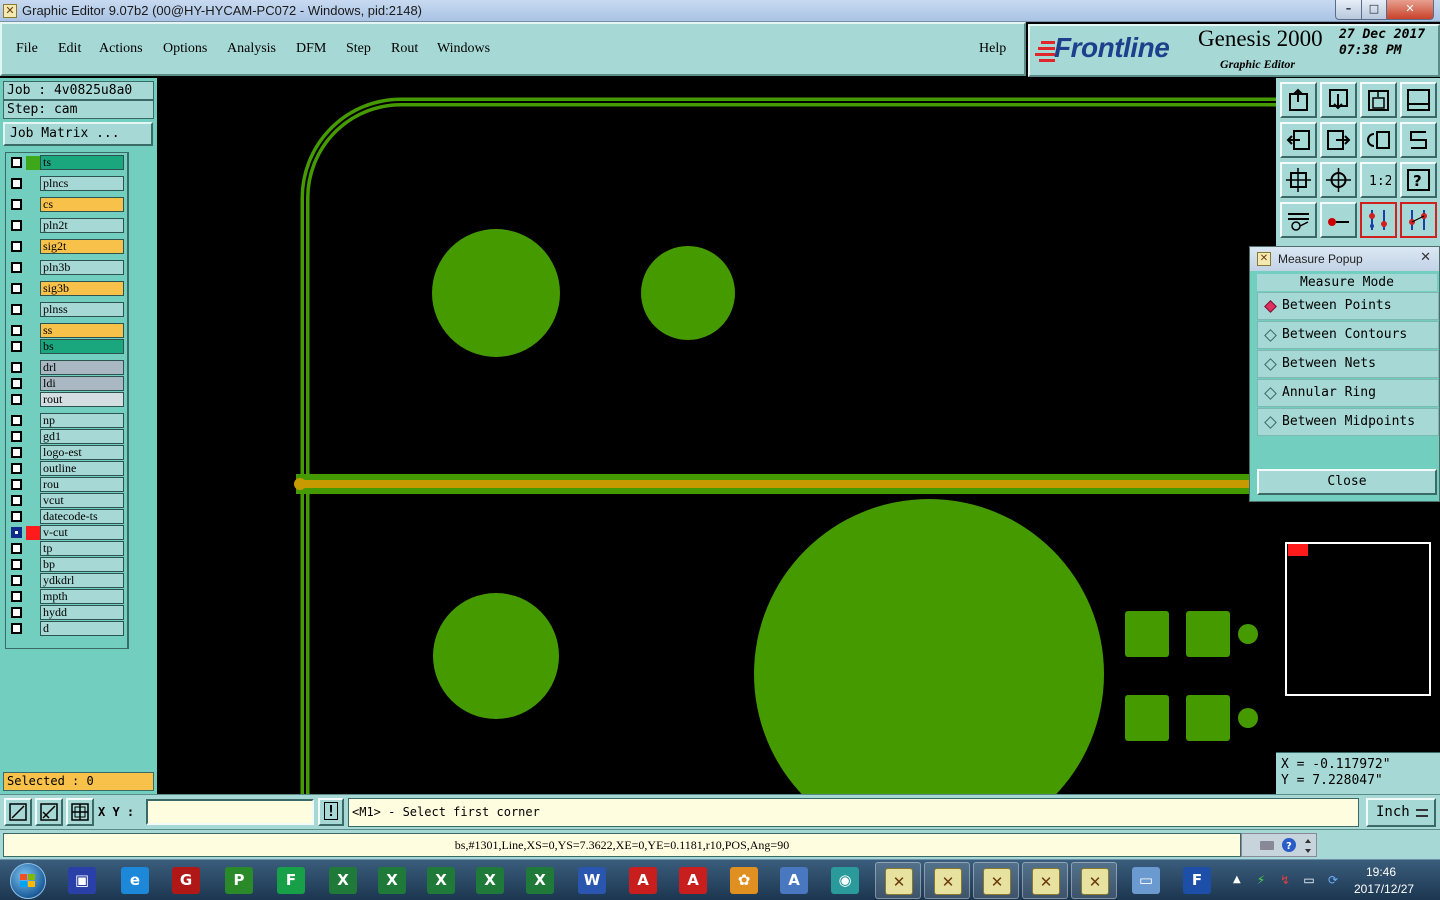  What do you see at coordinates (1418, 220) in the screenshot?
I see `net-compare-button` at bounding box center [1418, 220].